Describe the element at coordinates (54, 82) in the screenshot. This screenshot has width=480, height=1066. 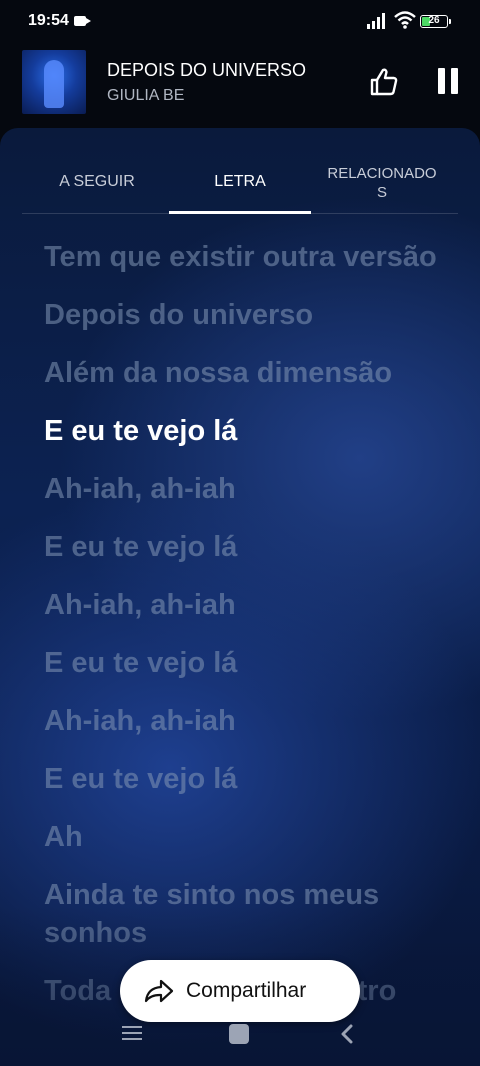
I see `album-art` at that location.